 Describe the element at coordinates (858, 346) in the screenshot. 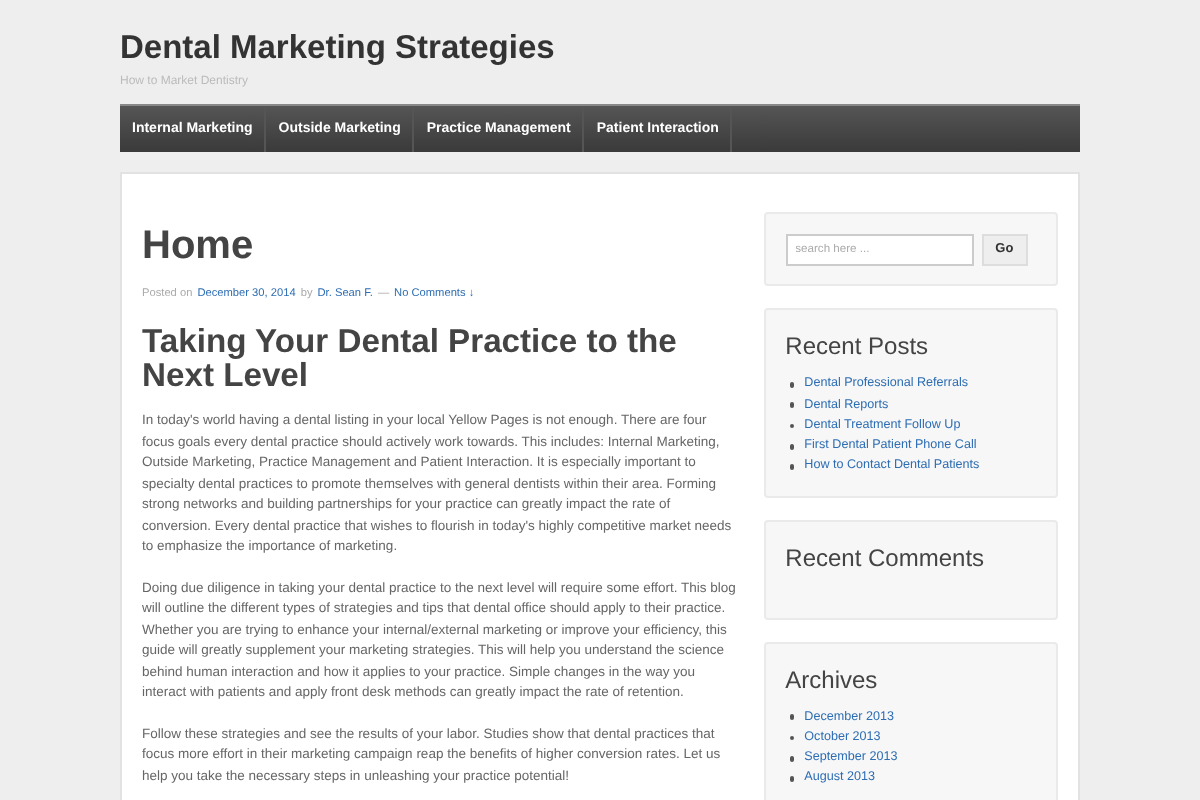

I see `widget-title: Recent Posts` at that location.